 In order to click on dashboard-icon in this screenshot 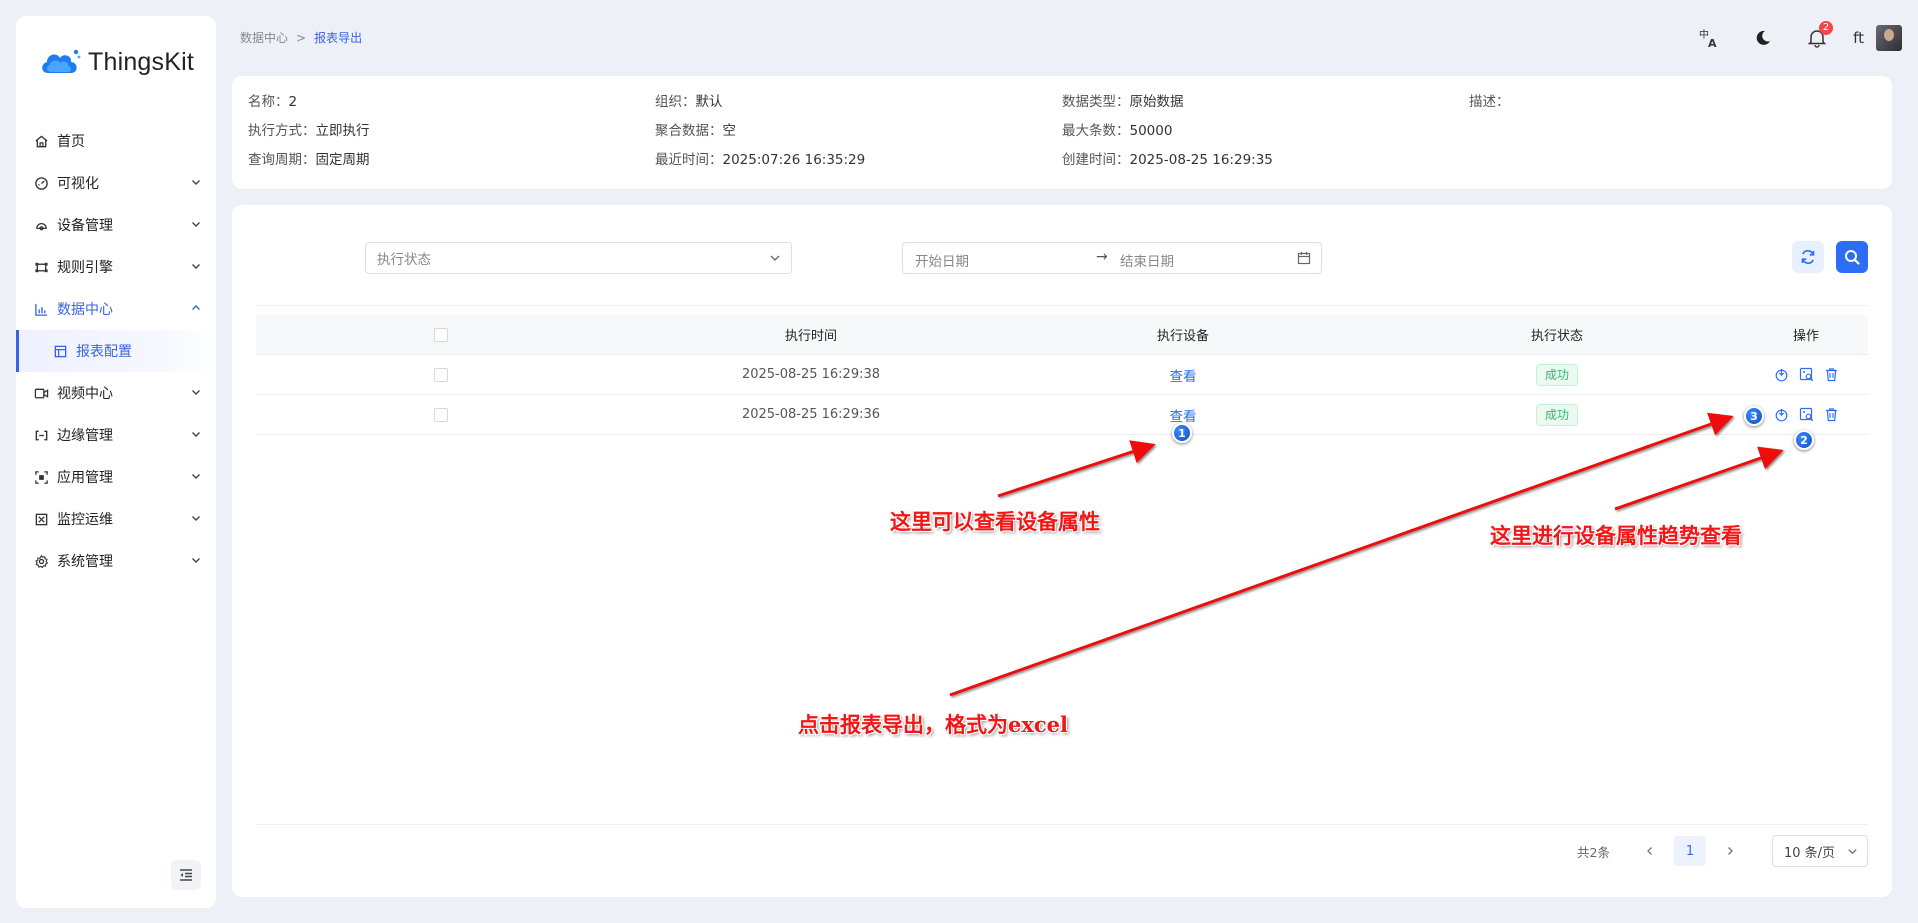, I will do `click(41, 183)`.